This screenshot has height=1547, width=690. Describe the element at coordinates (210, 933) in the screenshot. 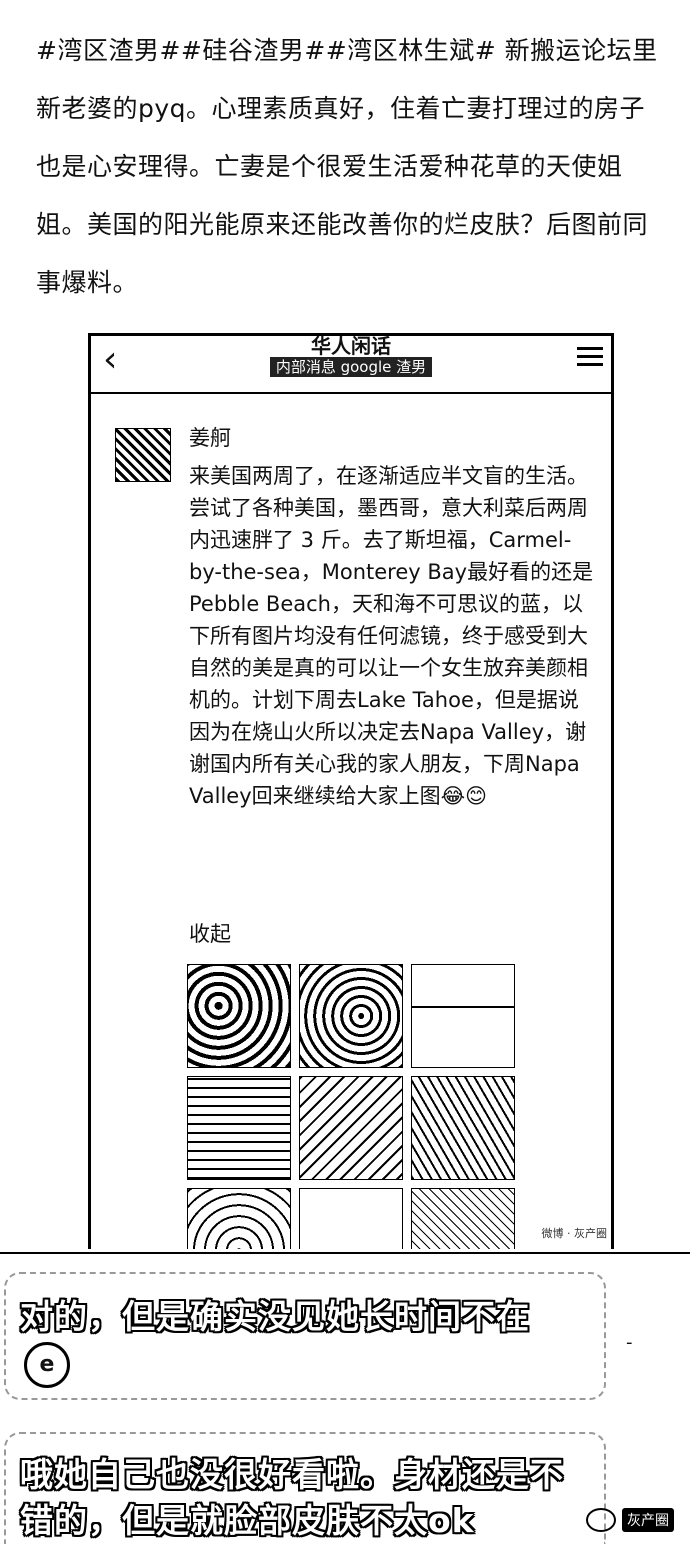

I see `collapse-link: 收起` at that location.